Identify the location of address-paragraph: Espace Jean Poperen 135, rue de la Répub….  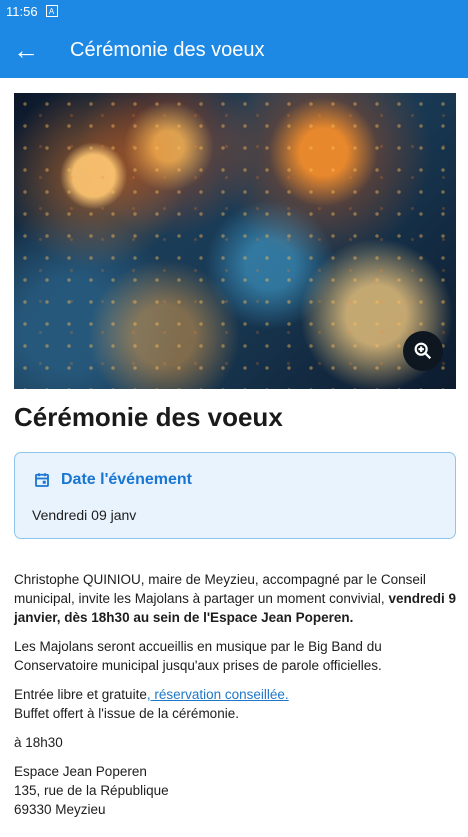
(235, 790).